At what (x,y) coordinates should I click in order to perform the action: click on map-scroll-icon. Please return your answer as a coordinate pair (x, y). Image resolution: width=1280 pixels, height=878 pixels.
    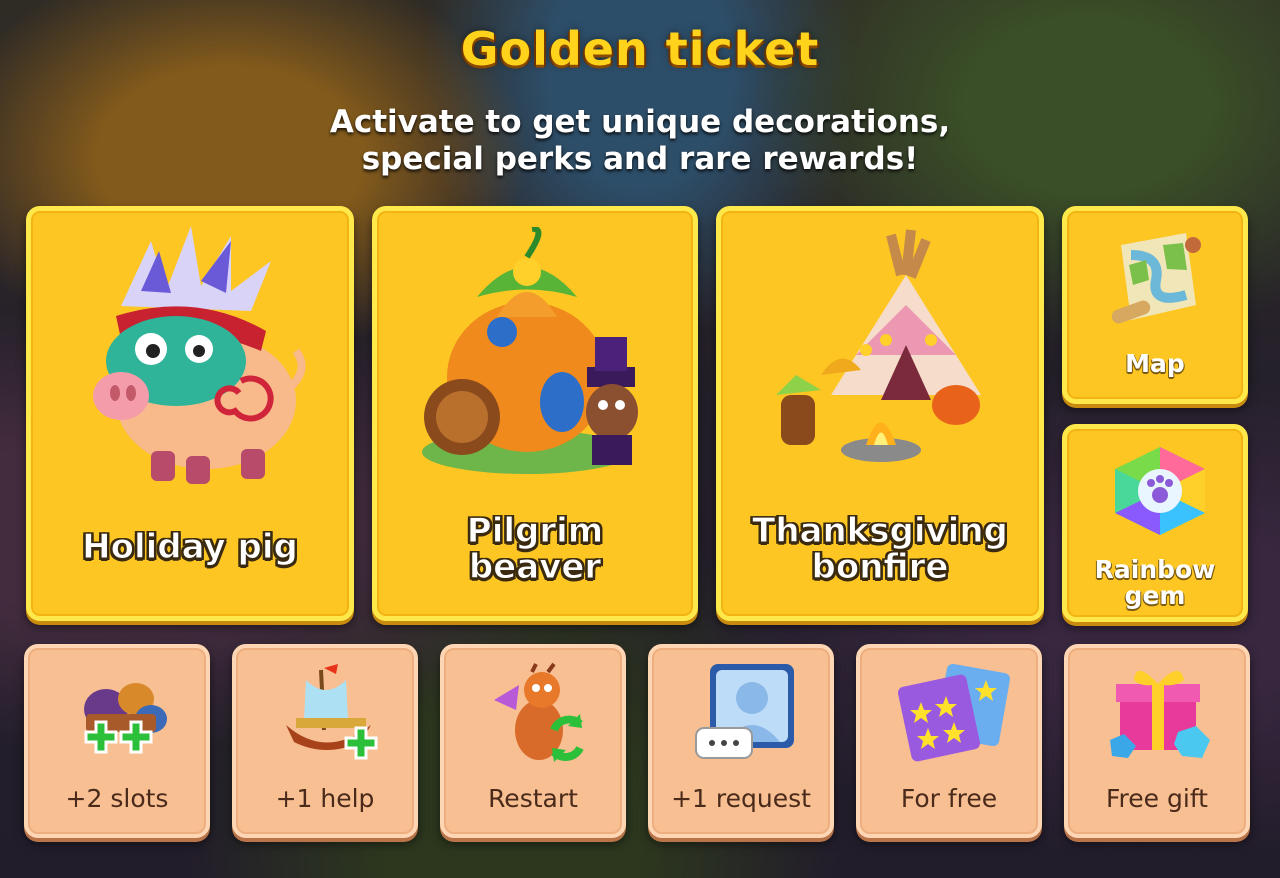
    Looking at the image, I should click on (1156, 280).